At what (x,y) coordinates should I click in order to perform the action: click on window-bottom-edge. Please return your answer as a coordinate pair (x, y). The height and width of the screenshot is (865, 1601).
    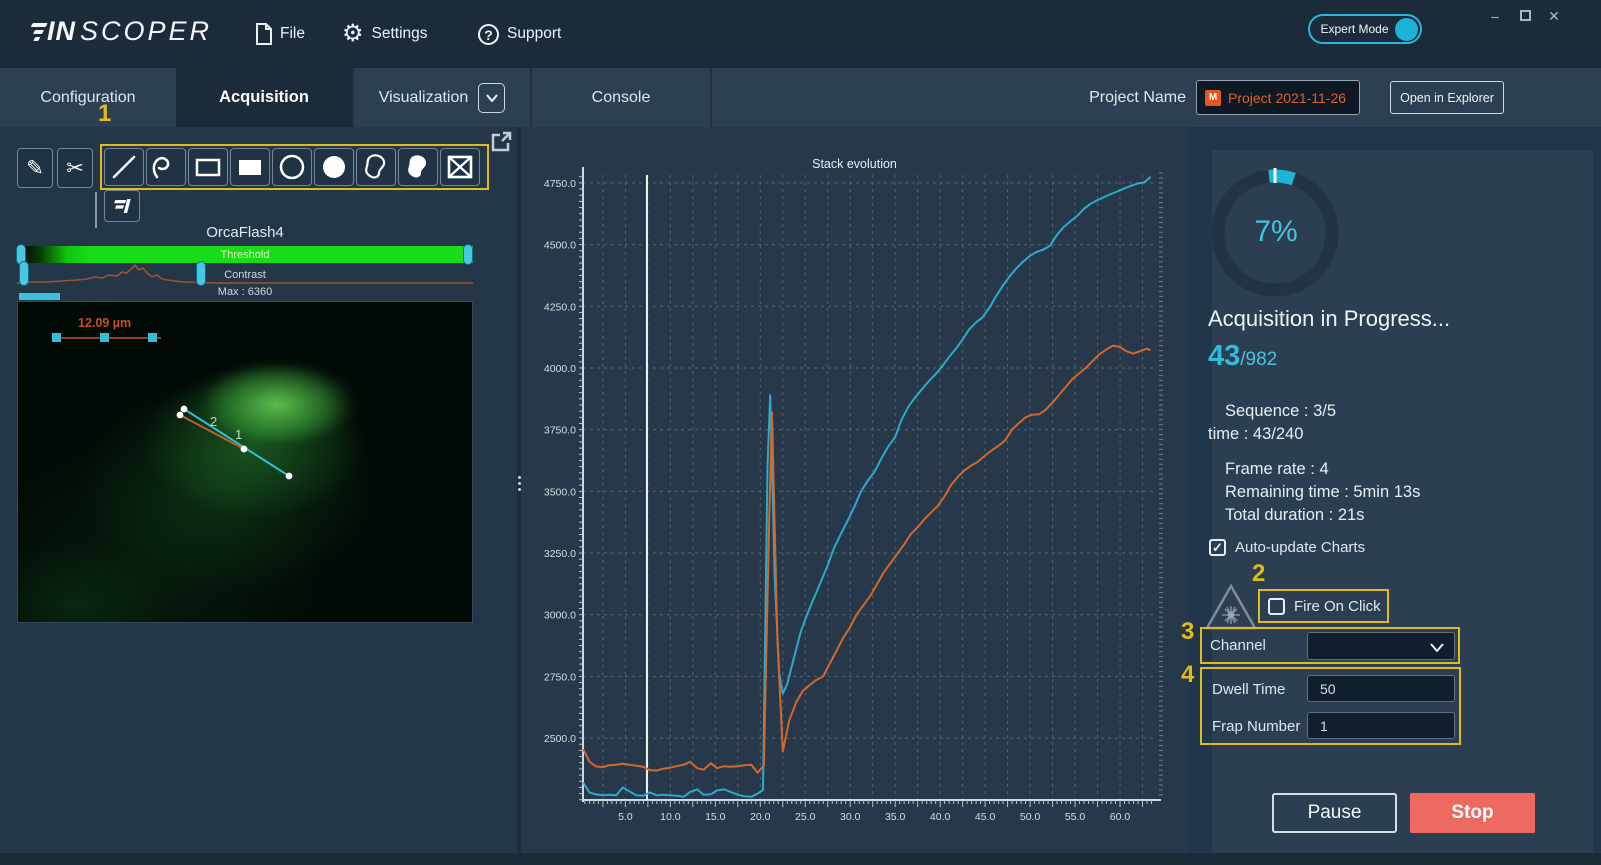
    Looking at the image, I should click on (800, 859).